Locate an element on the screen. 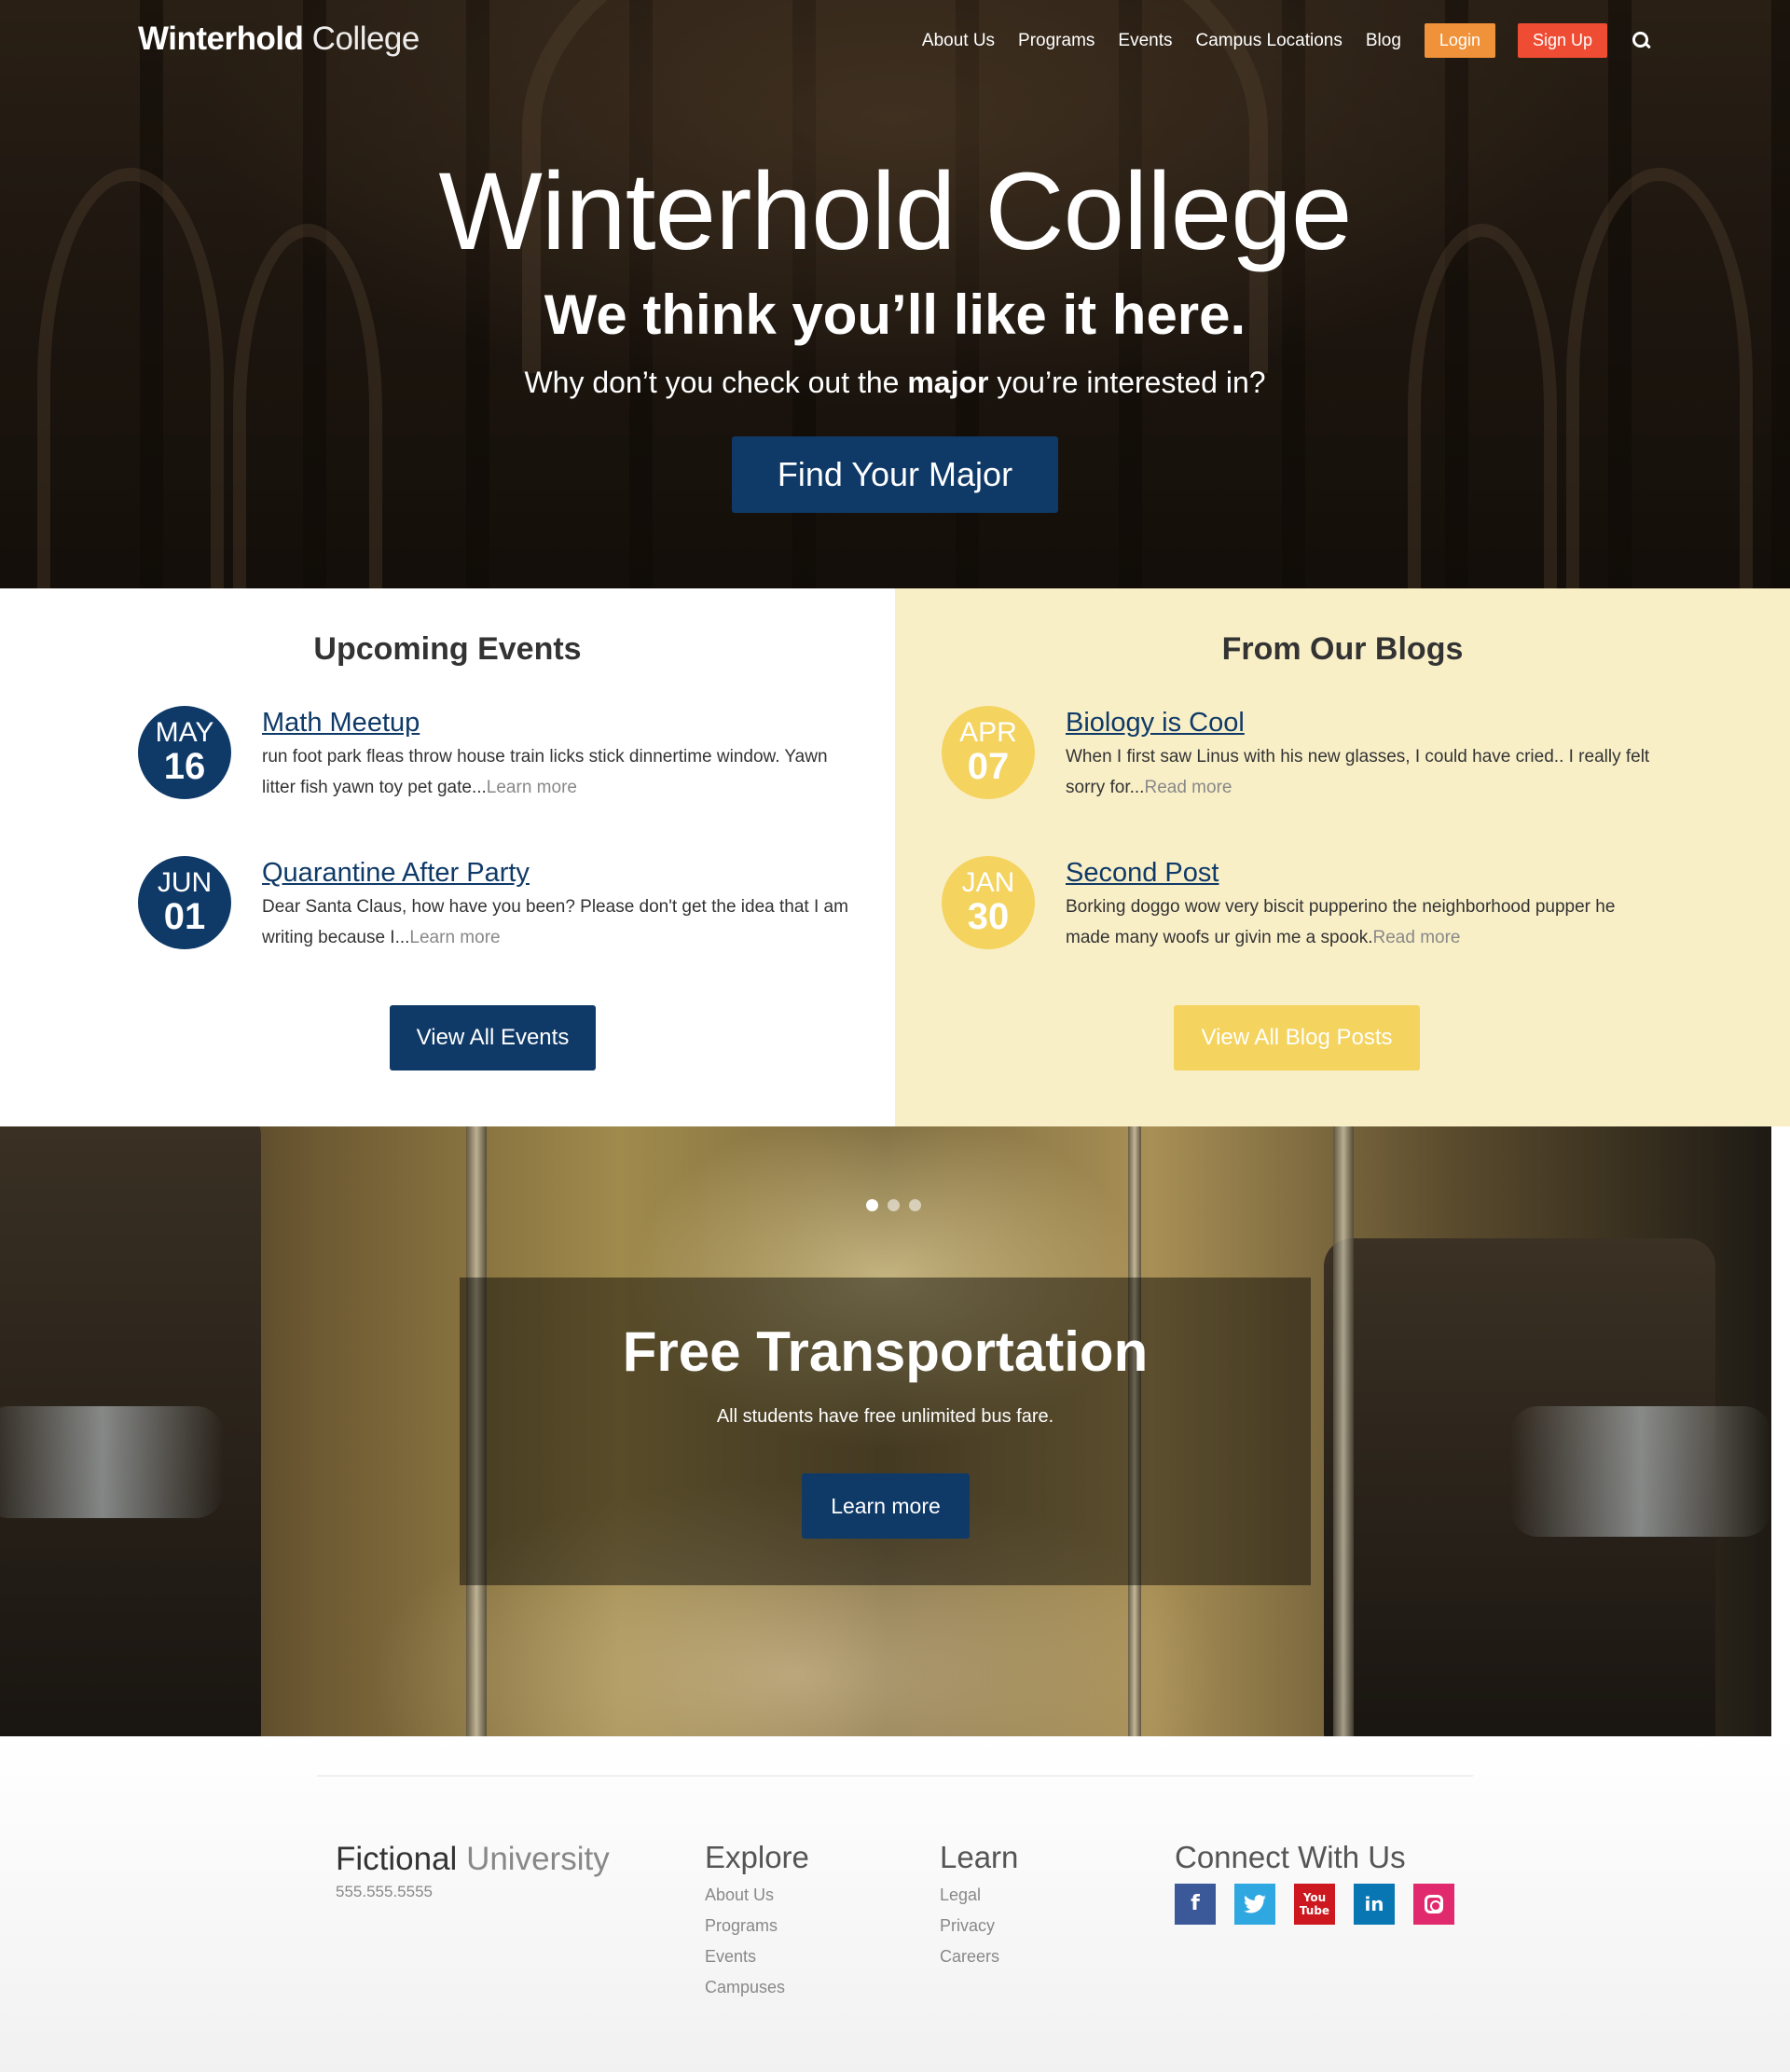  slide-title: Free Transportation is located at coordinates (885, 1351).